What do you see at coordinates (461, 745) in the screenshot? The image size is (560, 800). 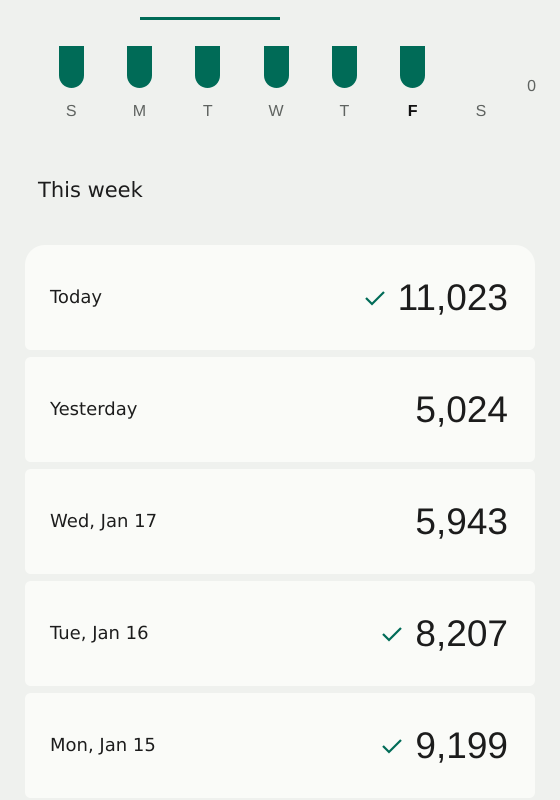 I see `step-count: 9,199` at bounding box center [461, 745].